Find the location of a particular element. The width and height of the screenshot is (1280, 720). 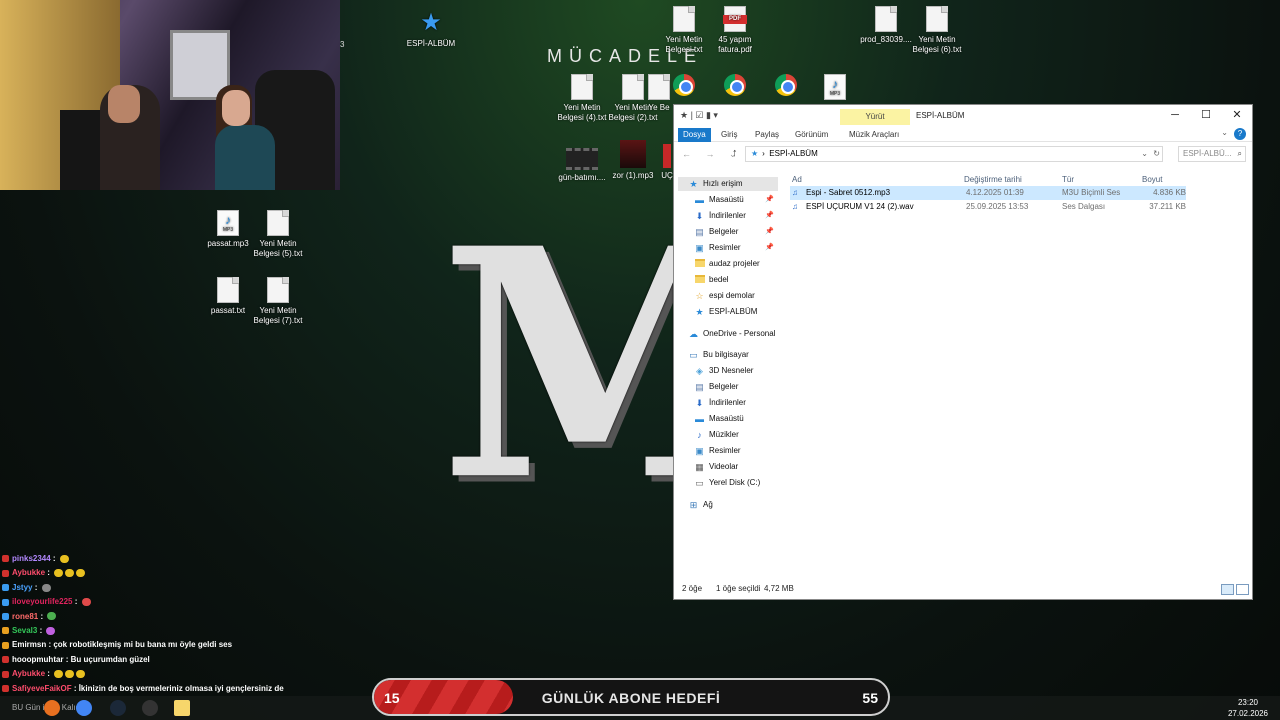

tab-file: Dosya is located at coordinates (694, 135).